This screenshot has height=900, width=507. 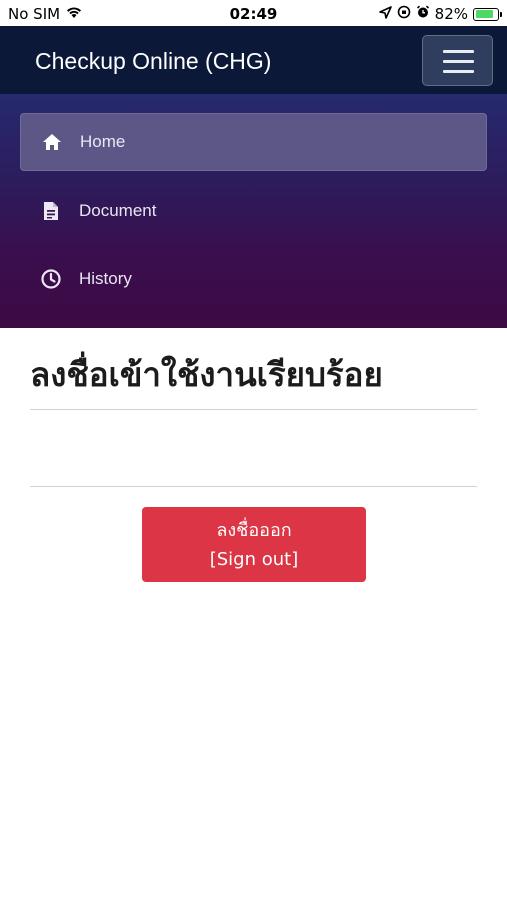 I want to click on nav-item-home: Home, so click(x=253, y=142).